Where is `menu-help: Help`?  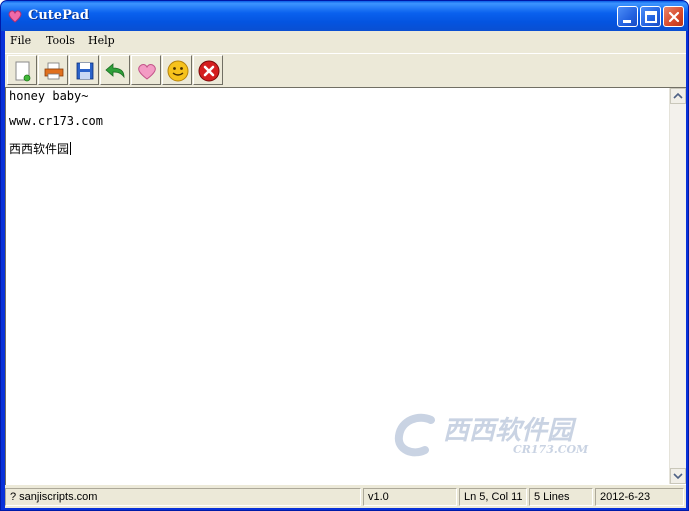 menu-help: Help is located at coordinates (101, 40).